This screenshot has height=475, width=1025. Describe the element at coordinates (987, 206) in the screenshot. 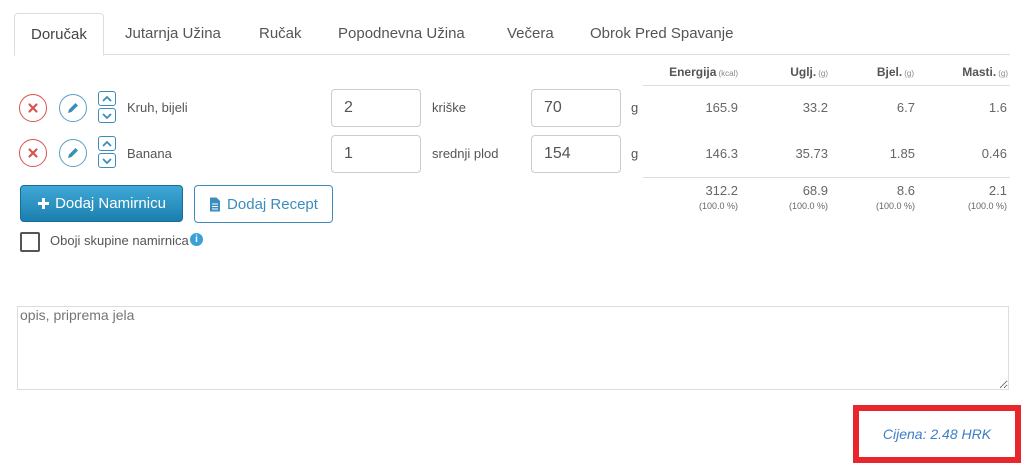

I see `total-fat-percent: (100.0 %)` at that location.